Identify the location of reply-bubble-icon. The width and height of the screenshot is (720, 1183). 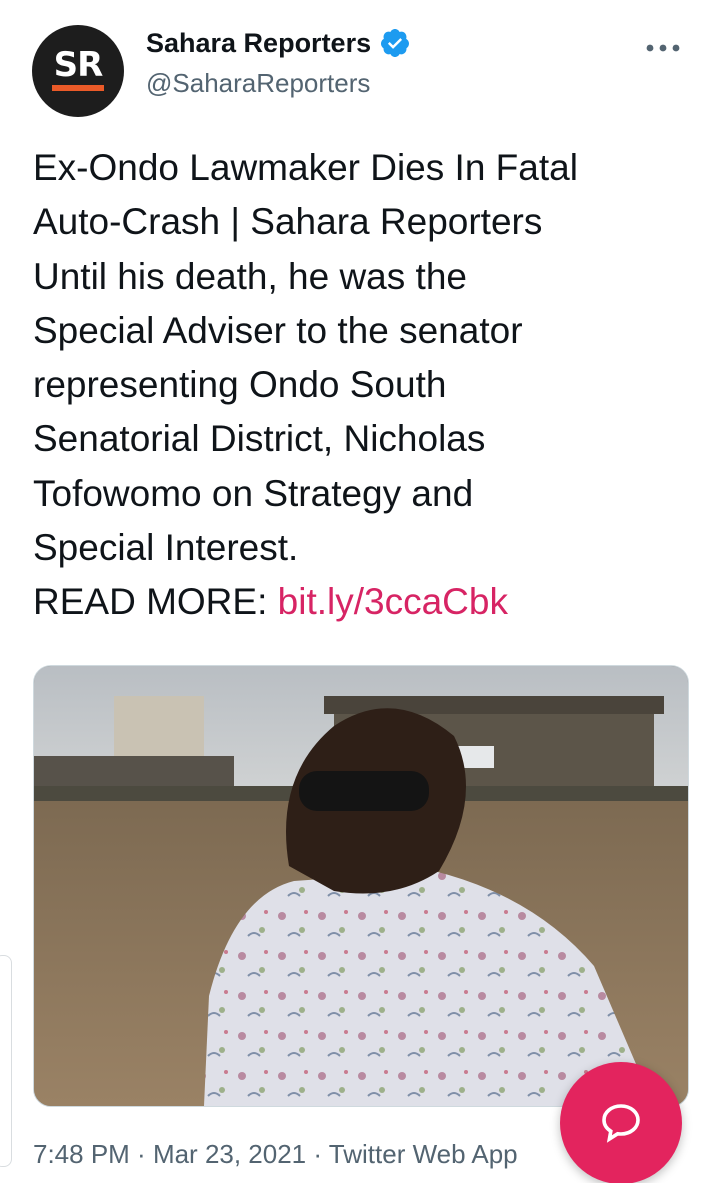
(621, 1123).